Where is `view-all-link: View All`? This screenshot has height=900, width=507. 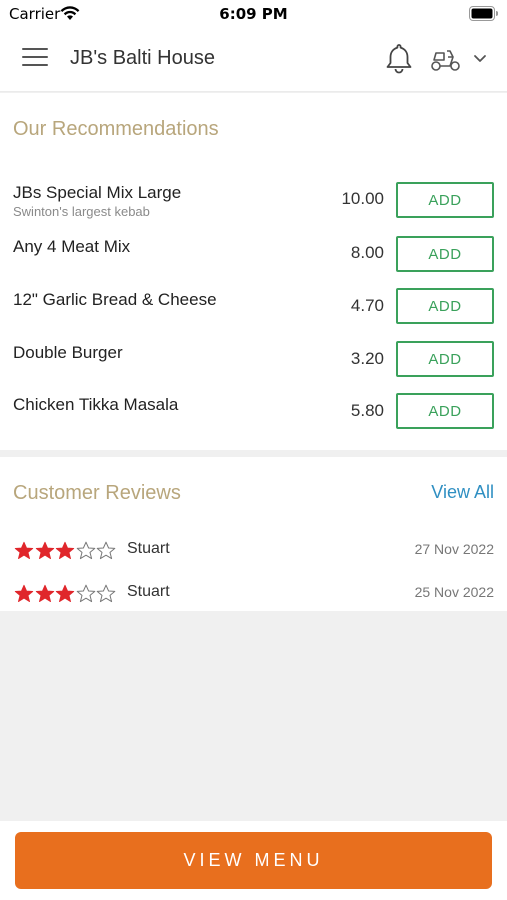 view-all-link: View All is located at coordinates (462, 492).